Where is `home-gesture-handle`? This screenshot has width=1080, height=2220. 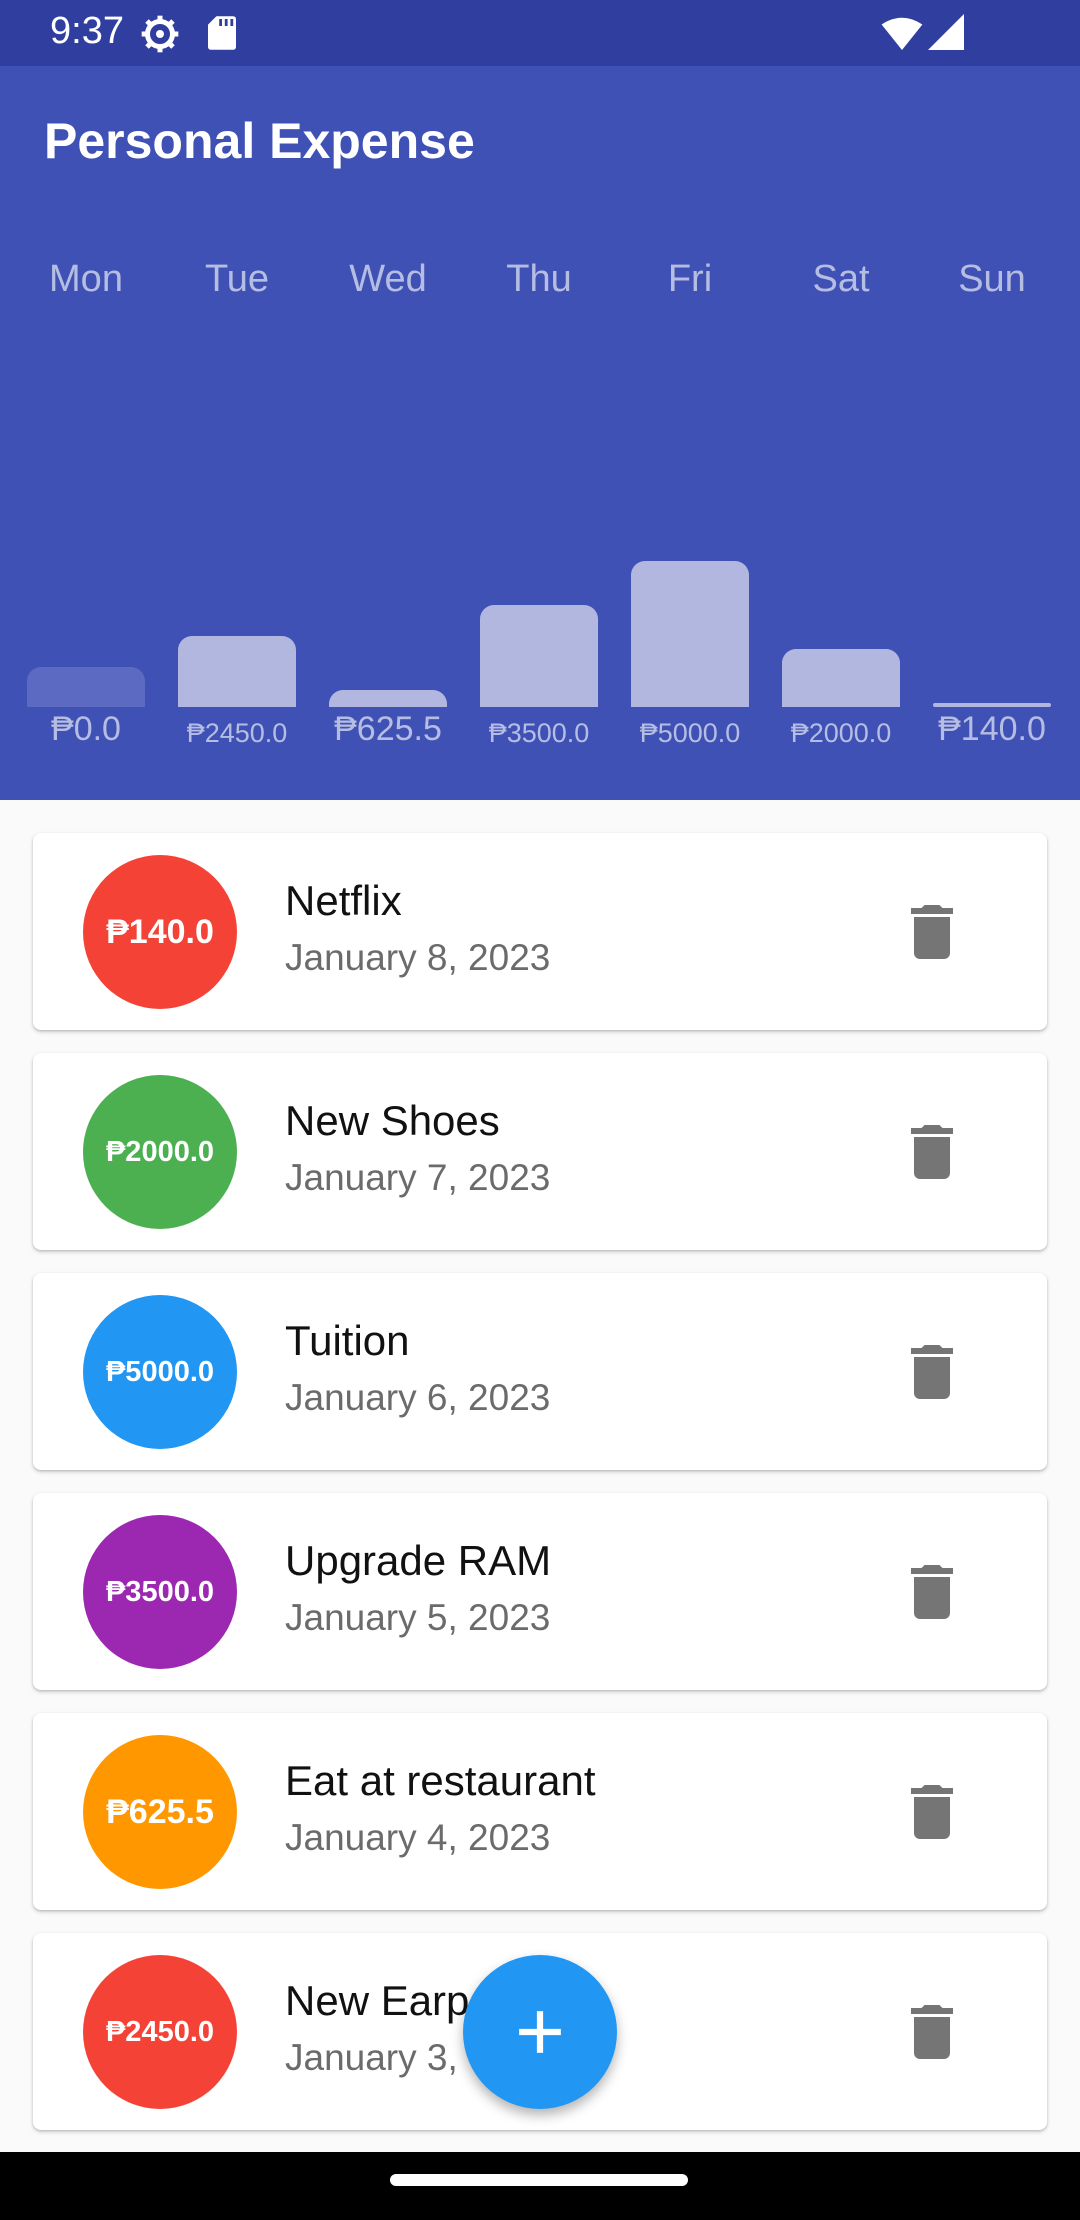
home-gesture-handle is located at coordinates (539, 2180).